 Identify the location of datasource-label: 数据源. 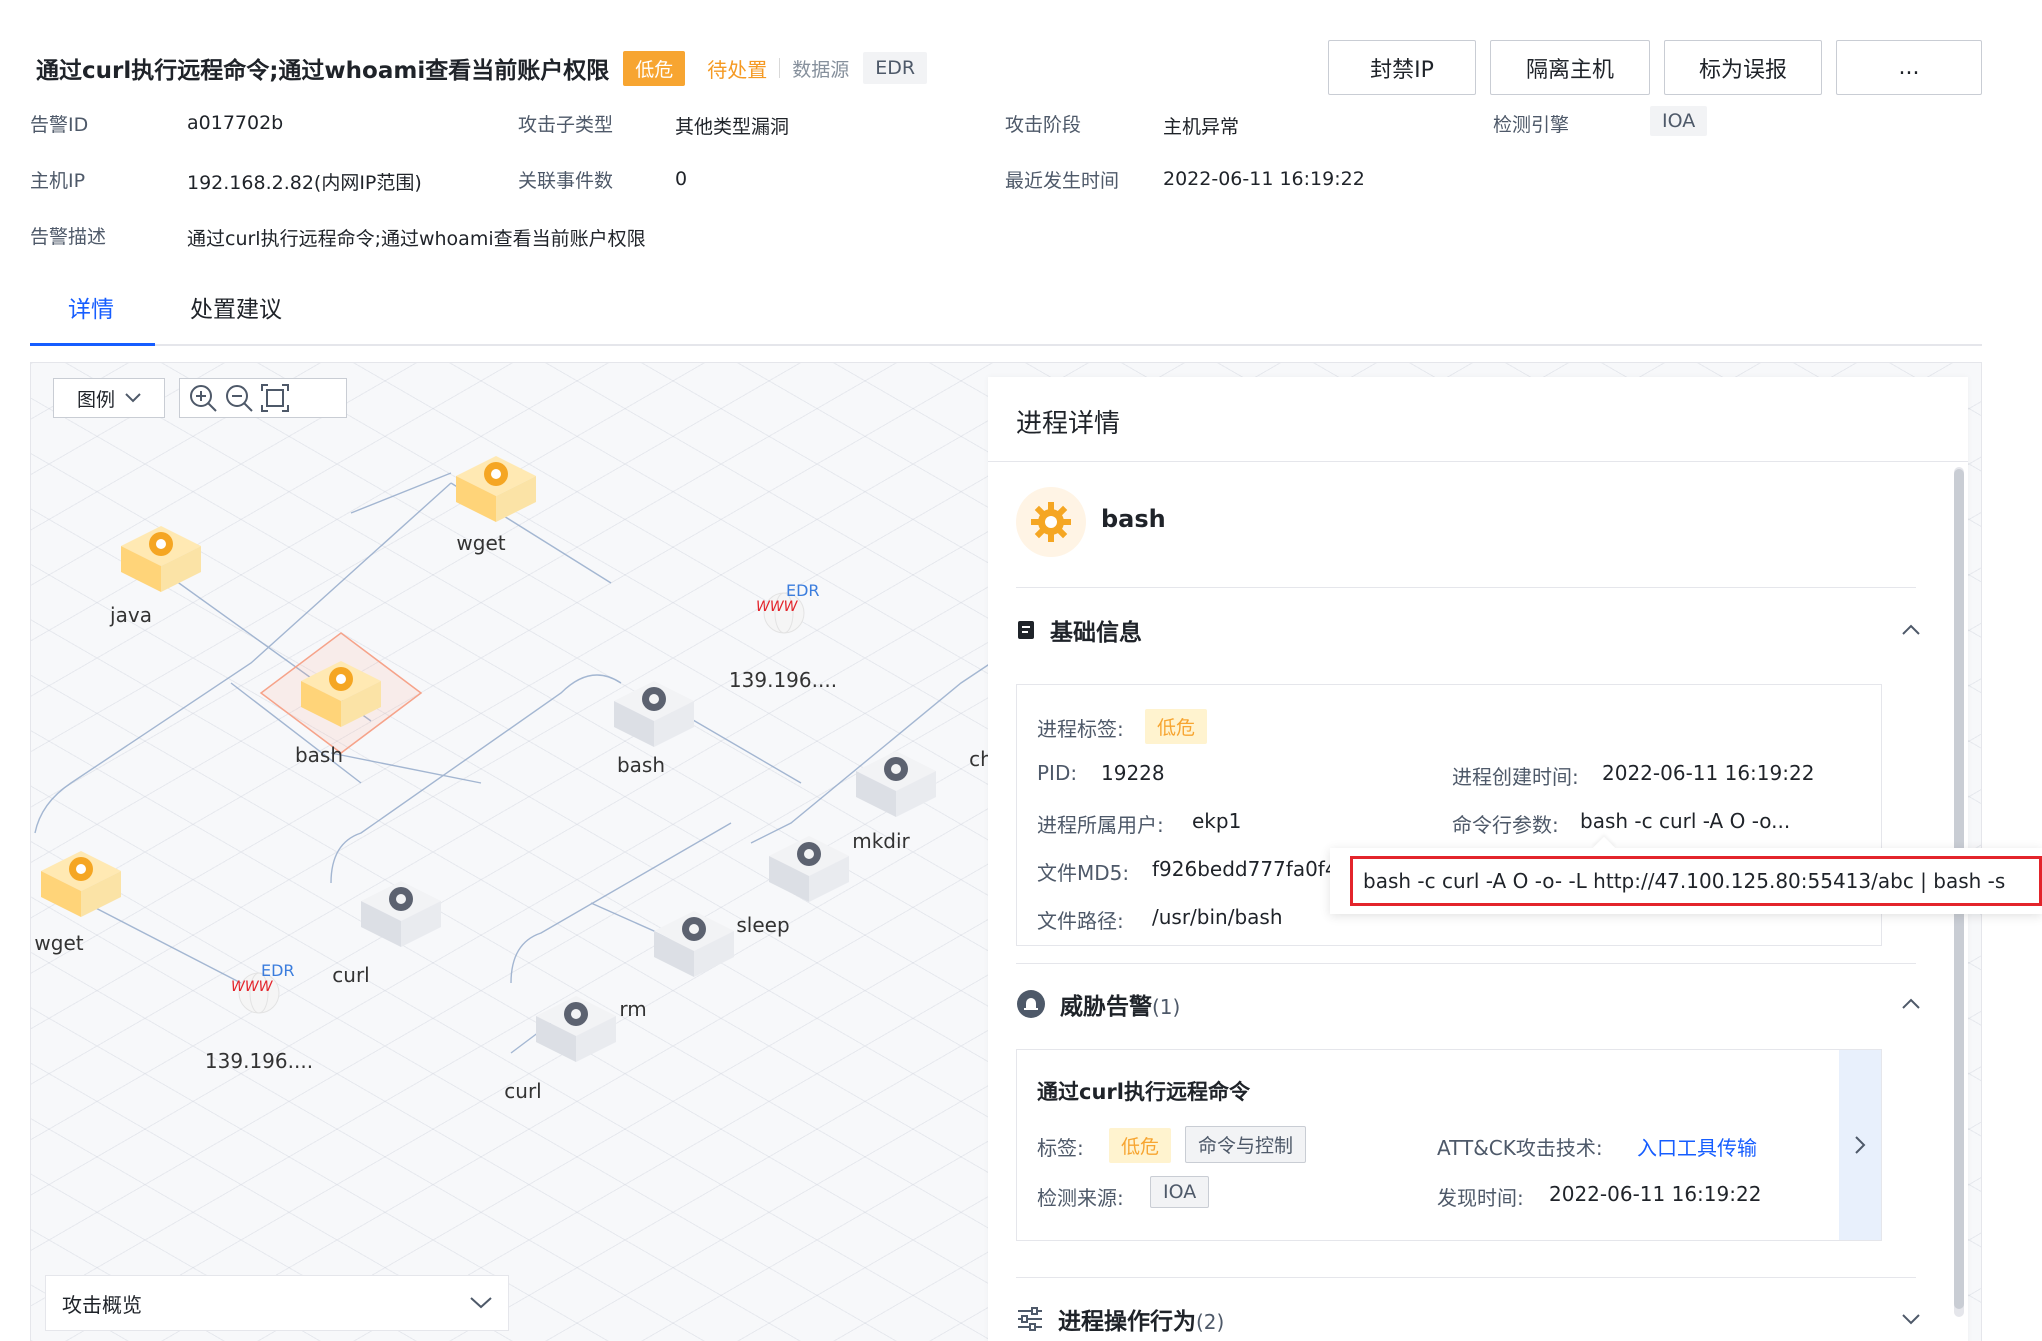
(821, 69).